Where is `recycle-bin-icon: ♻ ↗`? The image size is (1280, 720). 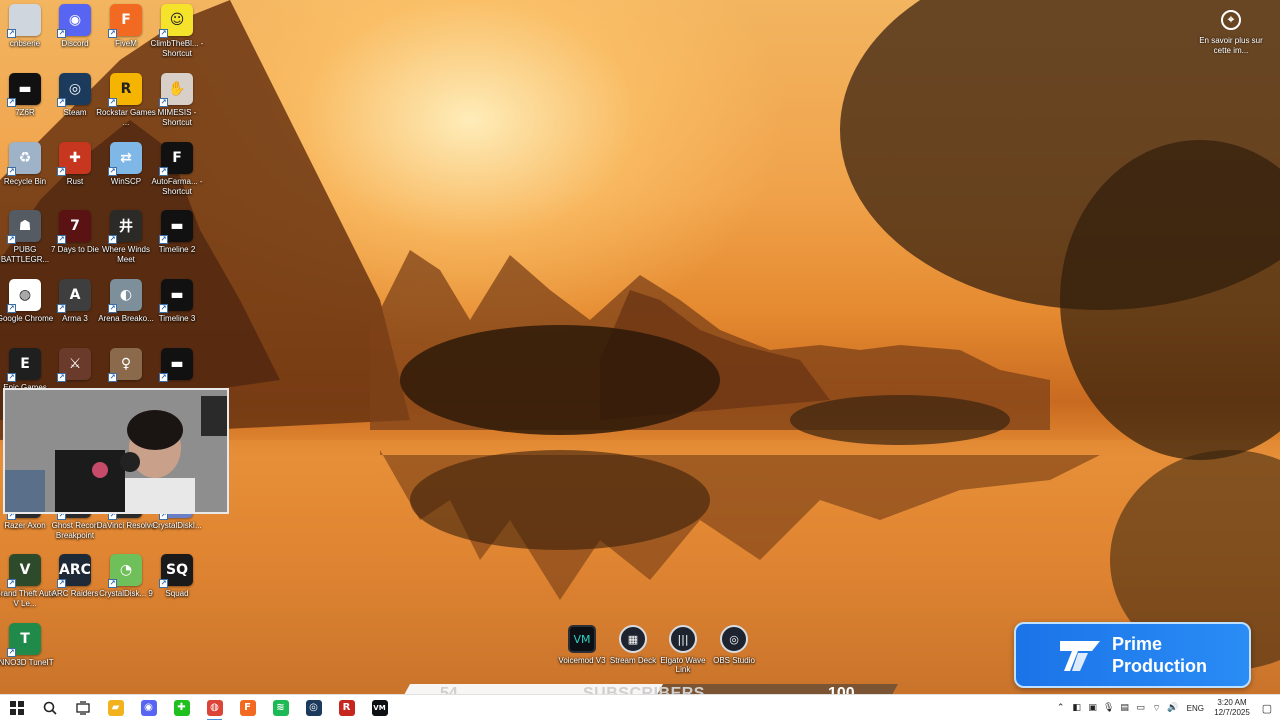
recycle-bin-icon: ♻ ↗ is located at coordinates (24, 159).